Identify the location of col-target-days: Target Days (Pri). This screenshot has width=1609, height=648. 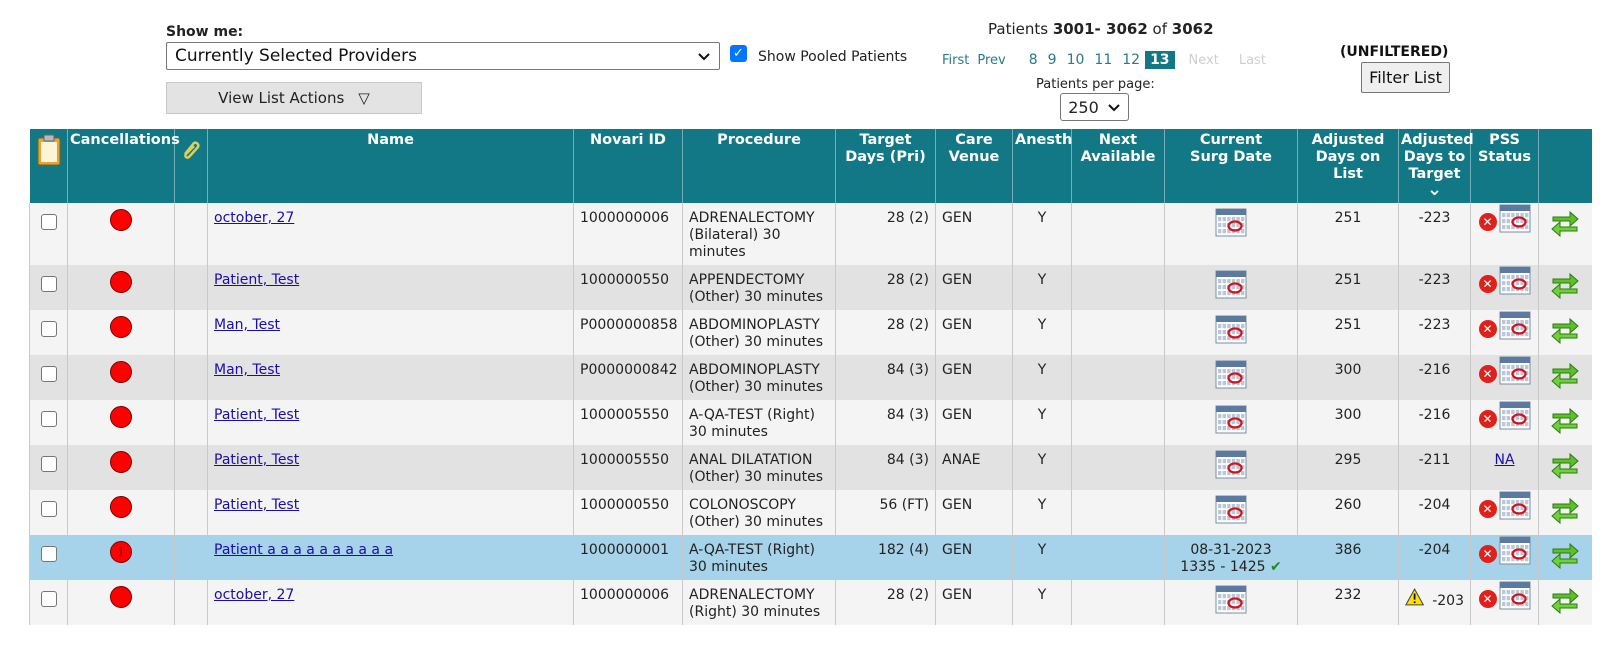
(885, 166).